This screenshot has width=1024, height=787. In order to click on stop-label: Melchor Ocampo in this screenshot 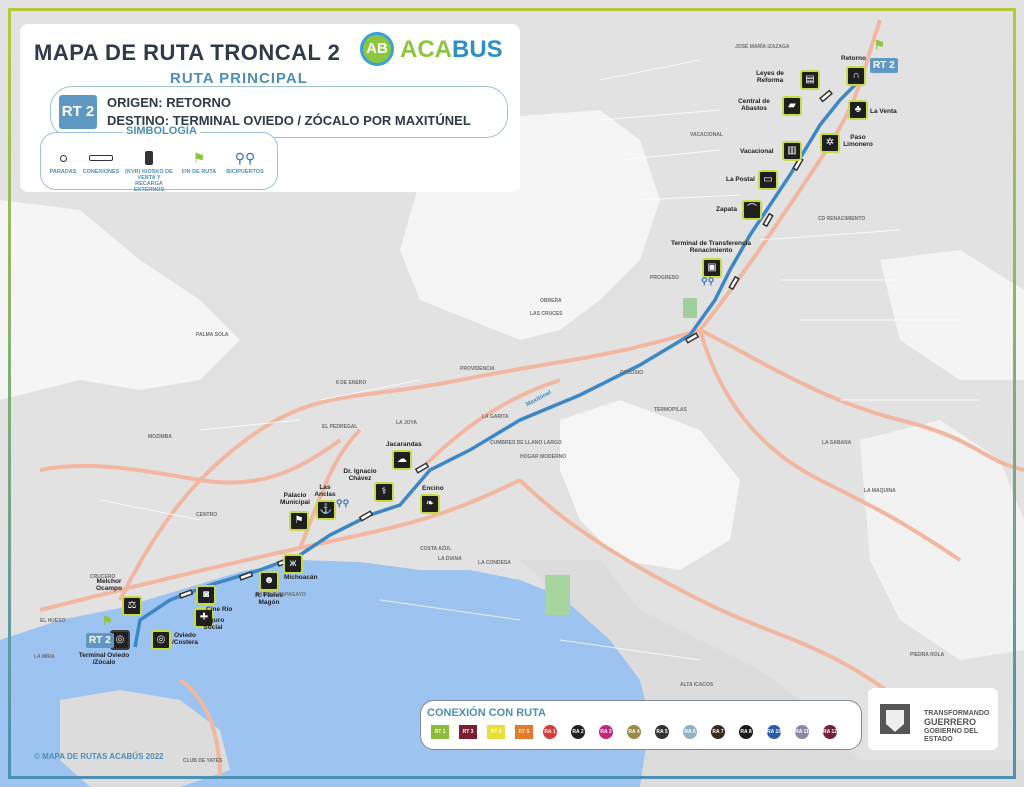, I will do `click(108, 585)`.